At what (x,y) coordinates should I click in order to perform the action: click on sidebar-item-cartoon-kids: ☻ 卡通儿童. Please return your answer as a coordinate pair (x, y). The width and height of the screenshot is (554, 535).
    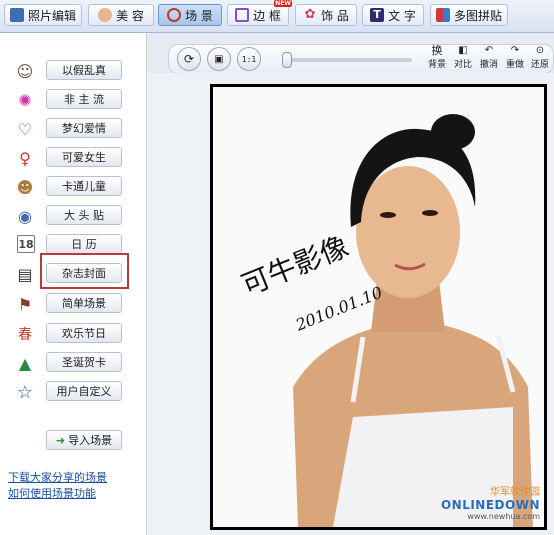
    Looking at the image, I should click on (73, 187).